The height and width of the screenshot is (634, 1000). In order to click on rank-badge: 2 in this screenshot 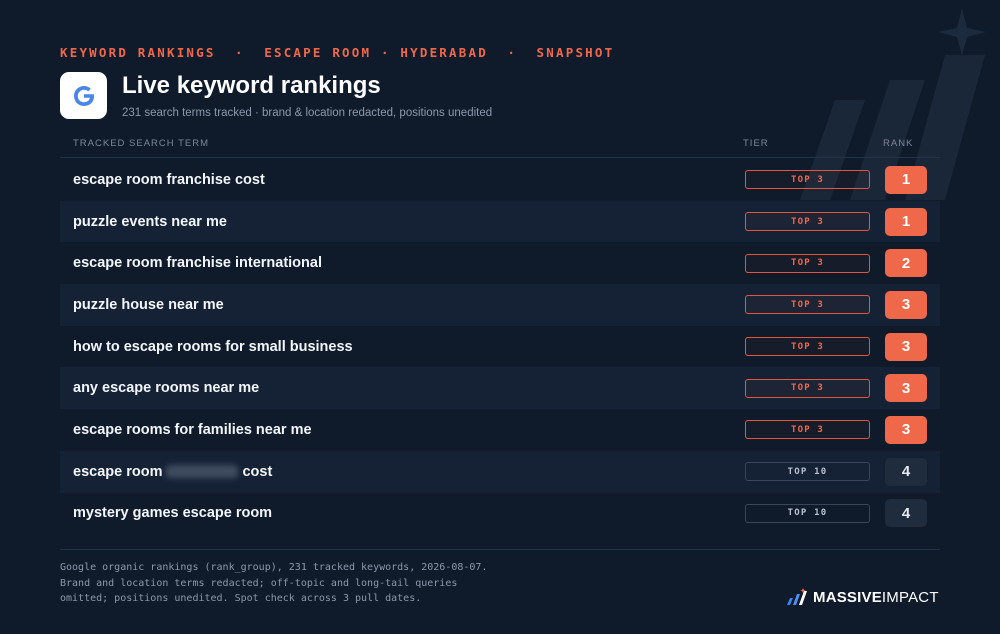, I will do `click(906, 263)`.